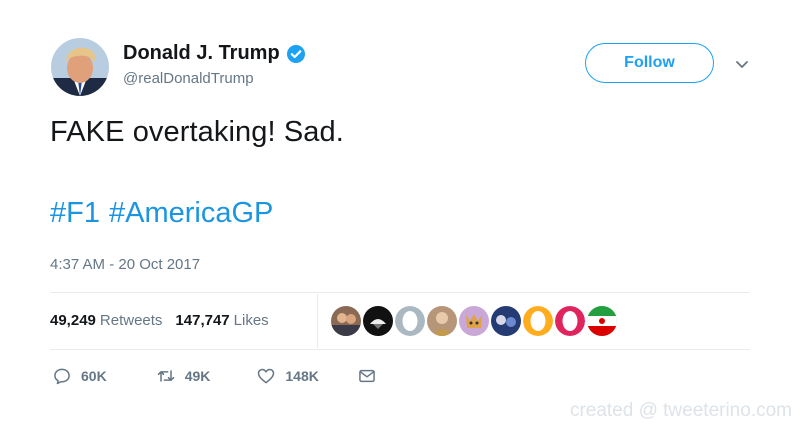 The height and width of the screenshot is (425, 800). Describe the element at coordinates (125, 264) in the screenshot. I see `tweet-timestamp: 4:37 AM - 20 Oct 2017` at that location.